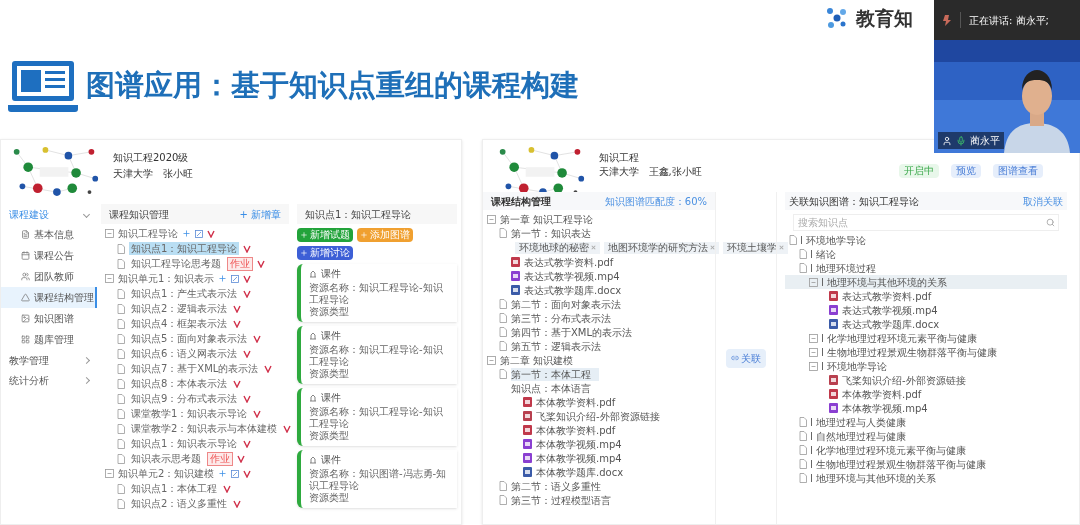 The width and height of the screenshot is (1080, 525). Describe the element at coordinates (189, 413) in the screenshot. I see `tree-item: 课堂教学1：知识表示导论` at that location.